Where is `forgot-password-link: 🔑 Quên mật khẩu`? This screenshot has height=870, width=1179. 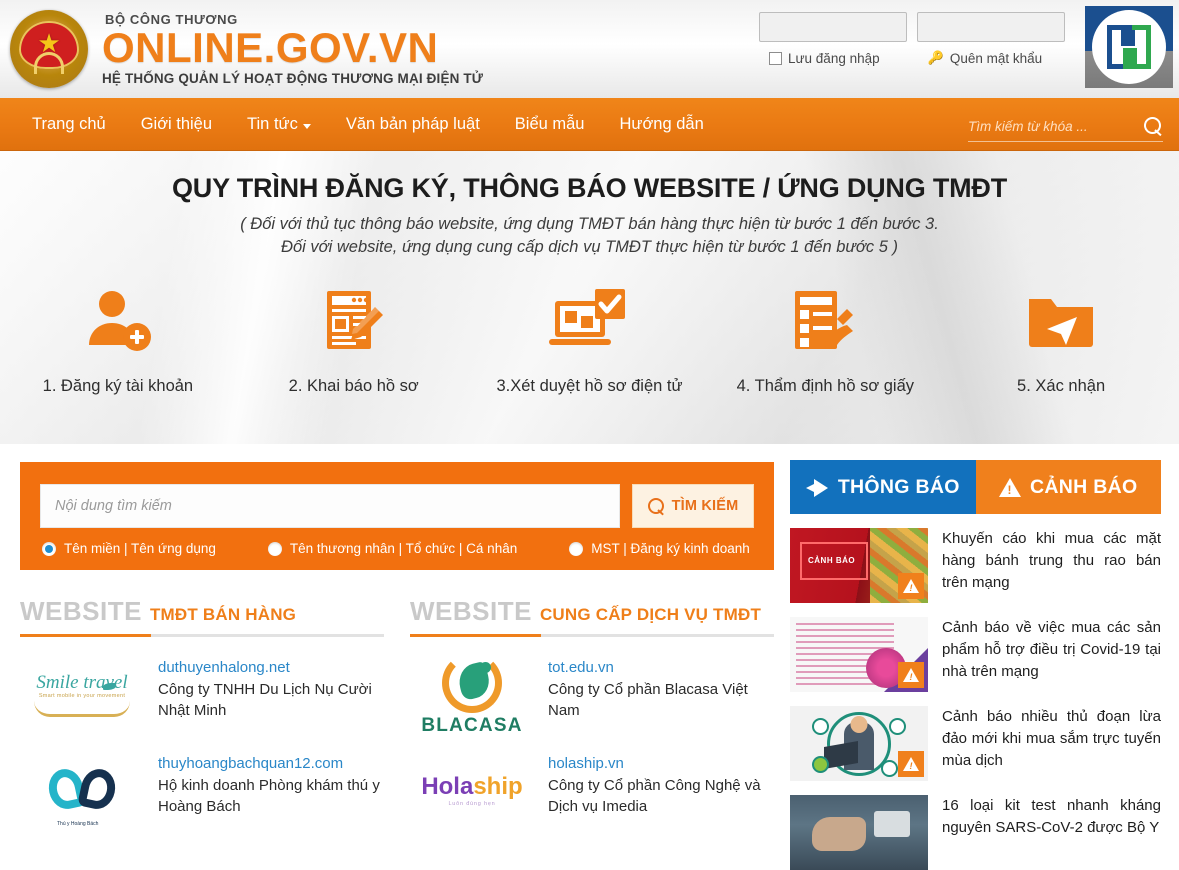
forgot-password-link: 🔑 Quên mật khẩu is located at coordinates (985, 58).